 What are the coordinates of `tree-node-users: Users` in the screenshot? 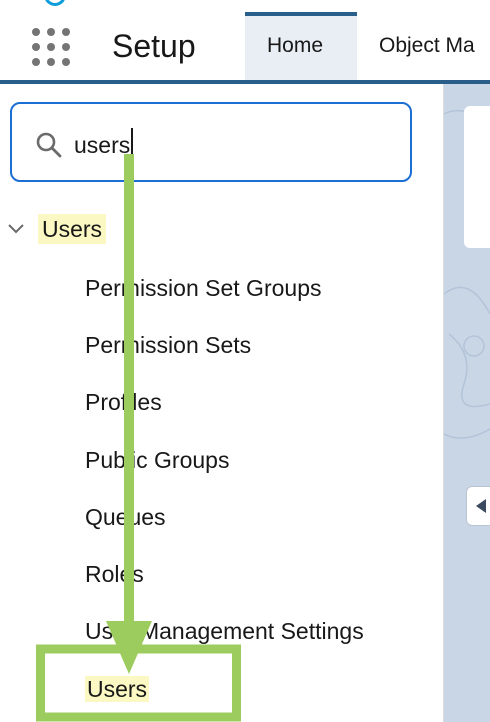 It's located at (221, 229).